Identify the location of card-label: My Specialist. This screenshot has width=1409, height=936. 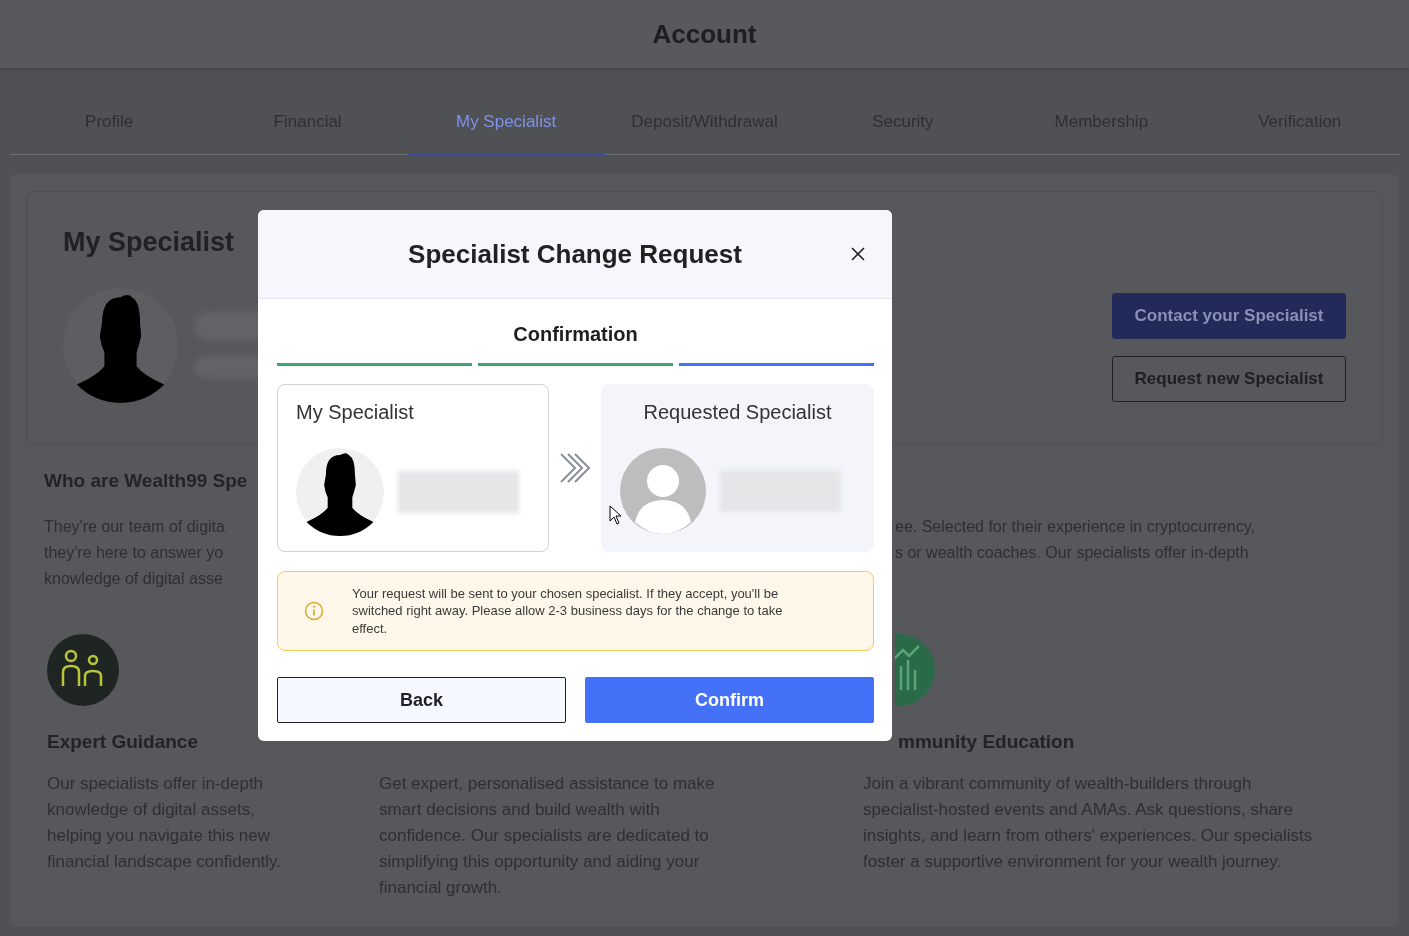
(355, 412).